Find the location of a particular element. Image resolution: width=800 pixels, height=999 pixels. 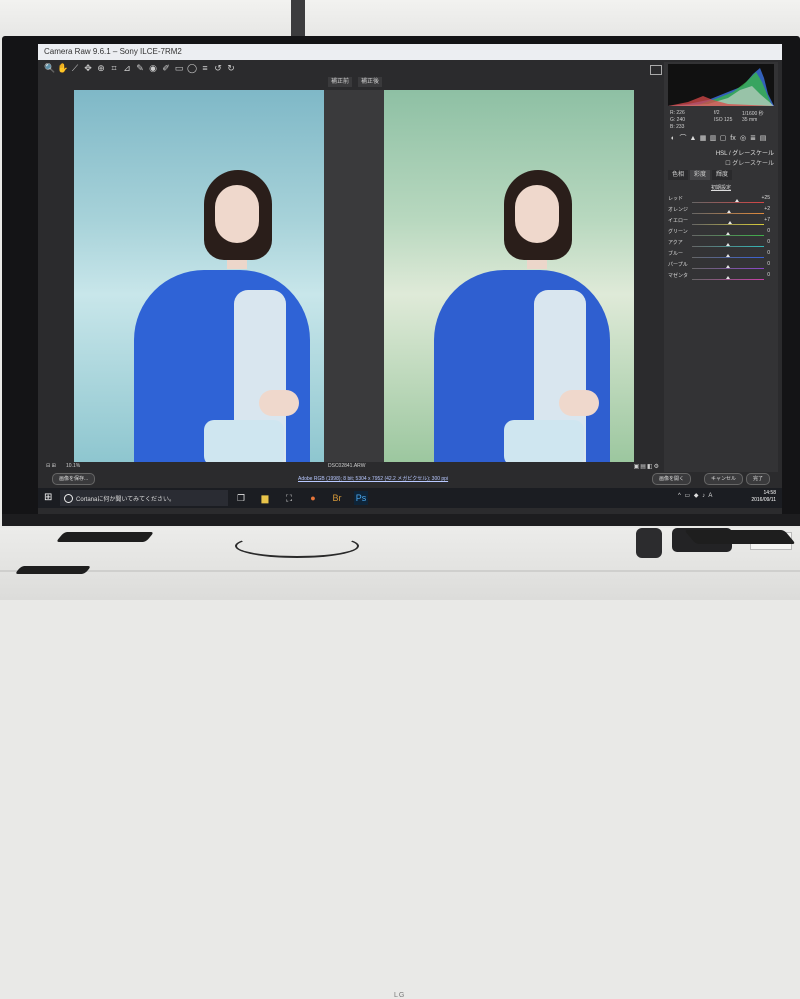

zoom-bar: ⊟ ⊞ 10.1% DSC02841.ARW ▣▤◧⚙ is located at coordinates (351, 467).